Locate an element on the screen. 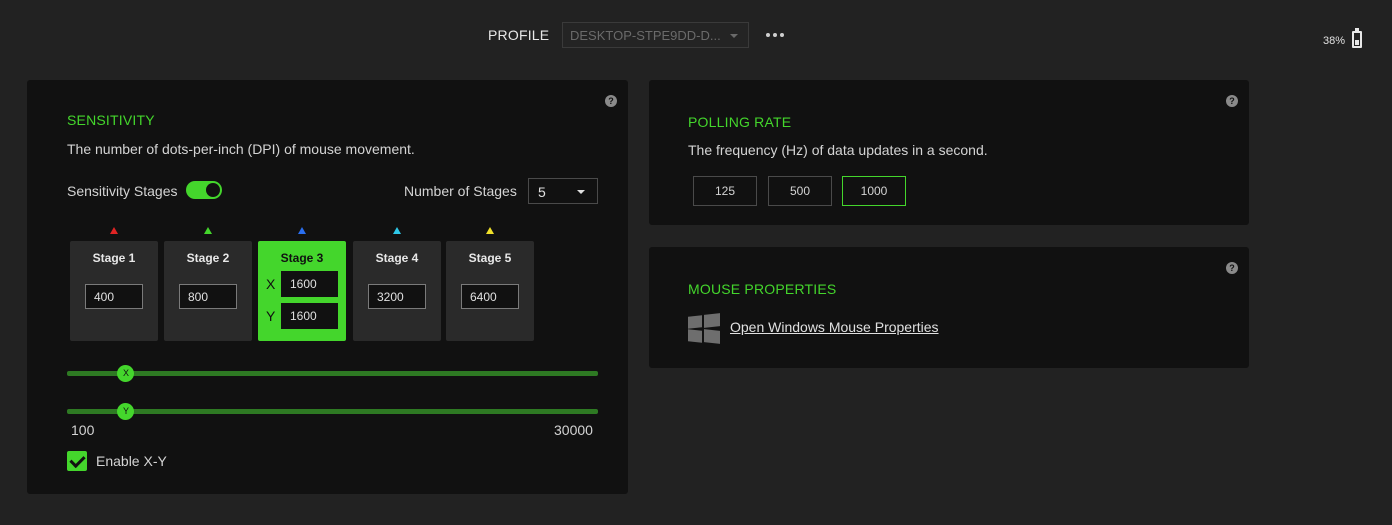  stage-name: Stage 4 is located at coordinates (397, 258).